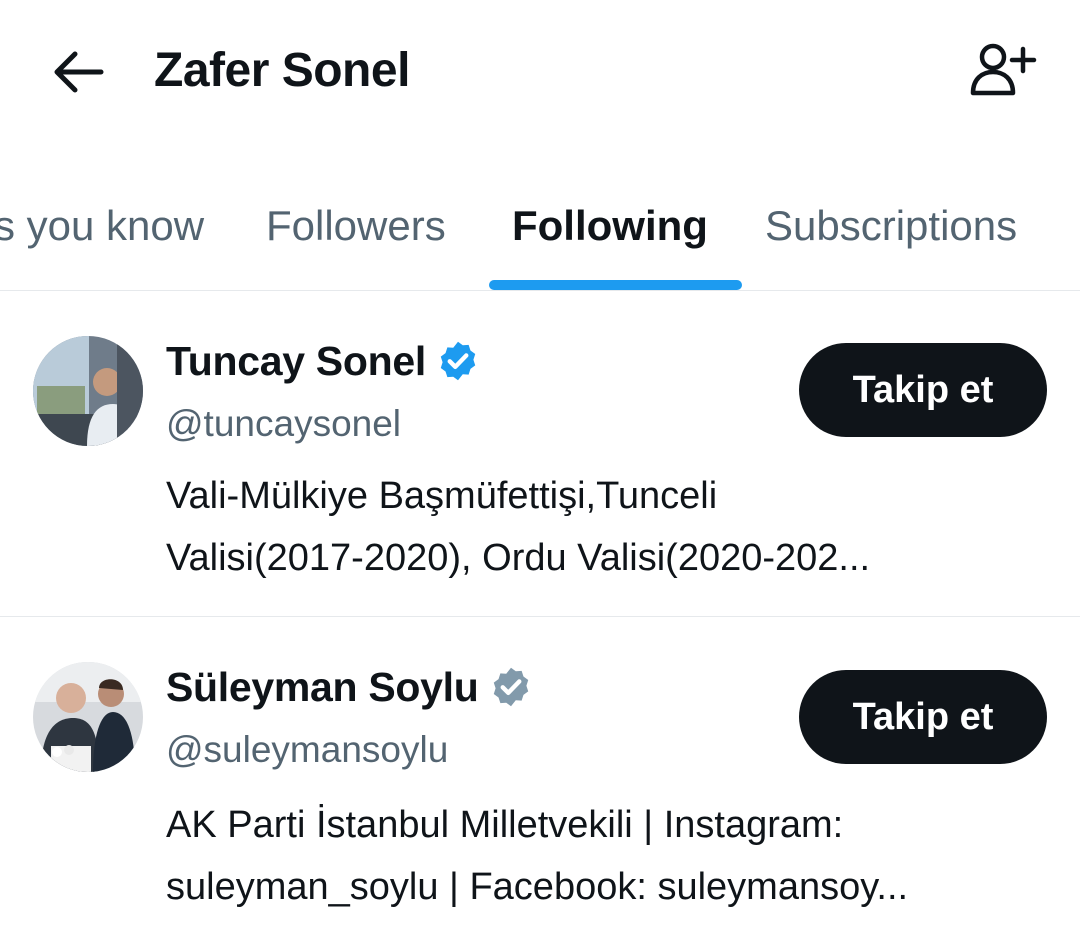 This screenshot has height=934, width=1080. I want to click on user-name-row: Tuncay Sonel, so click(323, 361).